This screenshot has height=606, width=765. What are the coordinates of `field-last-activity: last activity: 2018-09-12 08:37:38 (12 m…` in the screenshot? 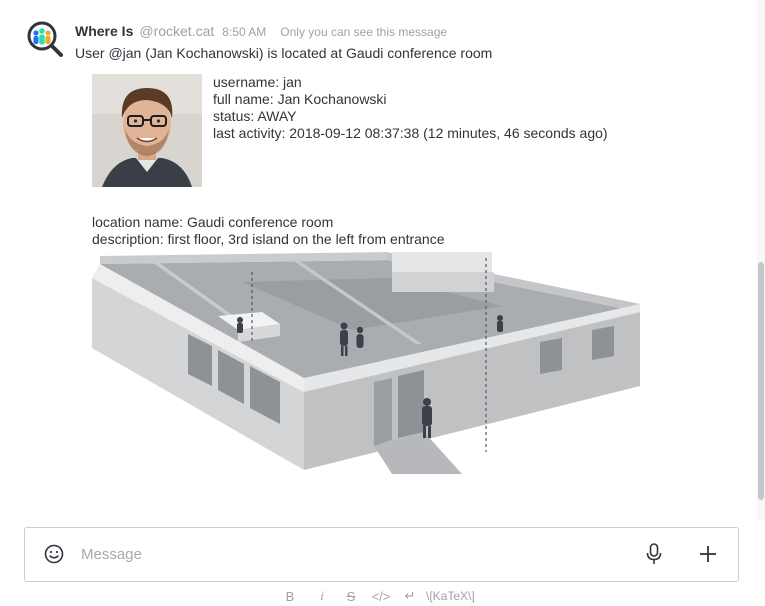 It's located at (410, 133).